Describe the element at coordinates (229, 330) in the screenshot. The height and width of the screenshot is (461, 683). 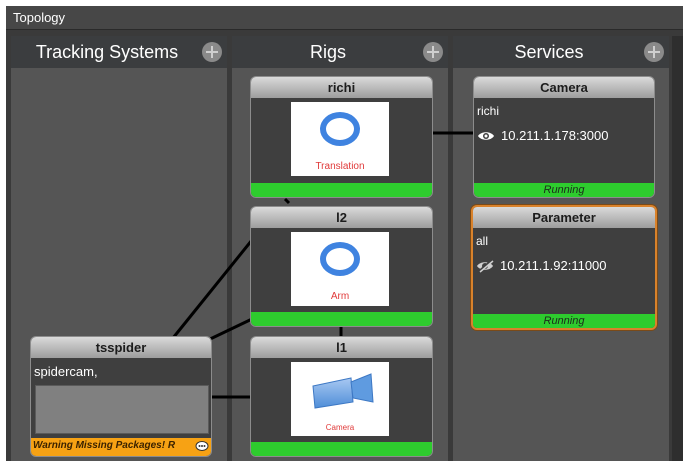
I see `connector-tsspider-l2b` at that location.